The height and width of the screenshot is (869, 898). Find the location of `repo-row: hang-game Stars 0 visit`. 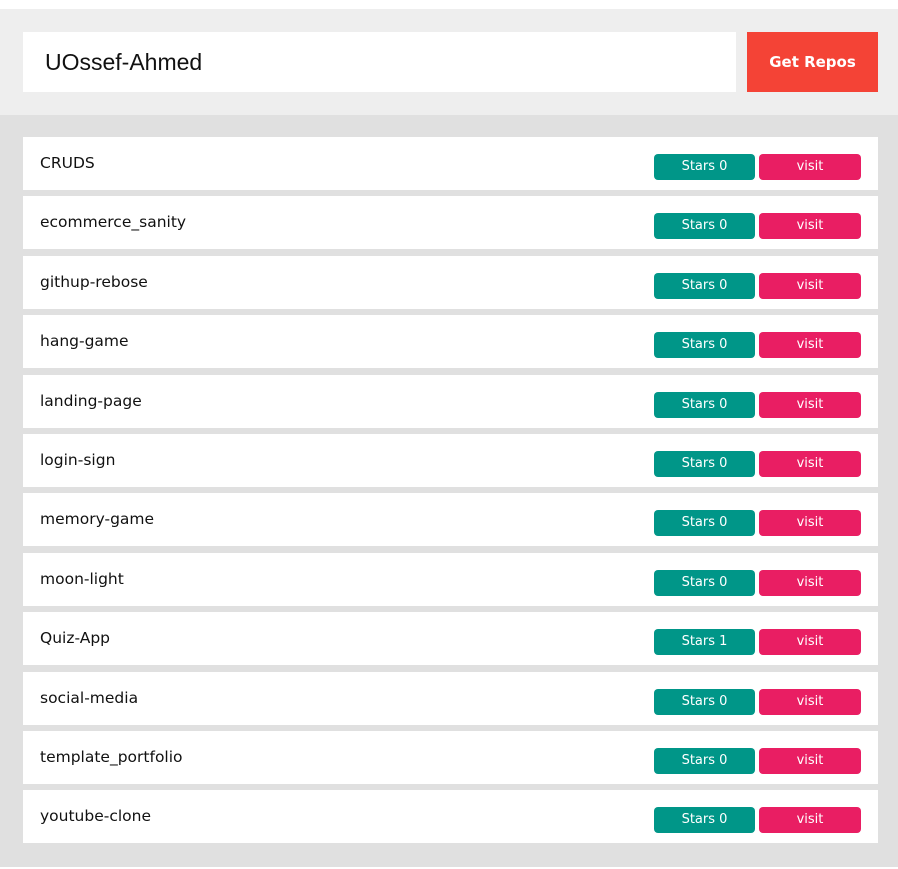

repo-row: hang-game Stars 0 visit is located at coordinates (450, 342).